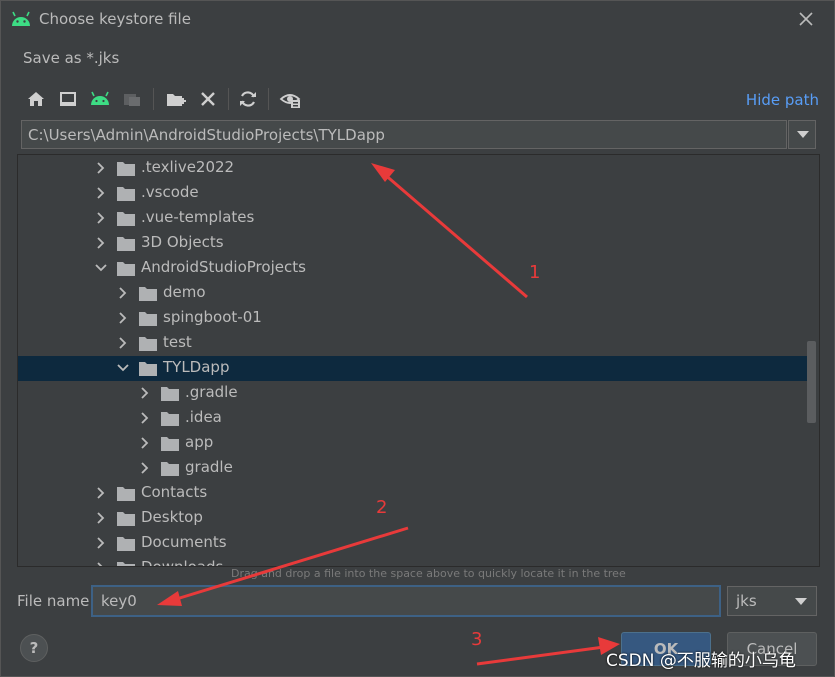 This screenshot has width=835, height=677. Describe the element at coordinates (412, 343) in the screenshot. I see `tree-row: test` at that location.